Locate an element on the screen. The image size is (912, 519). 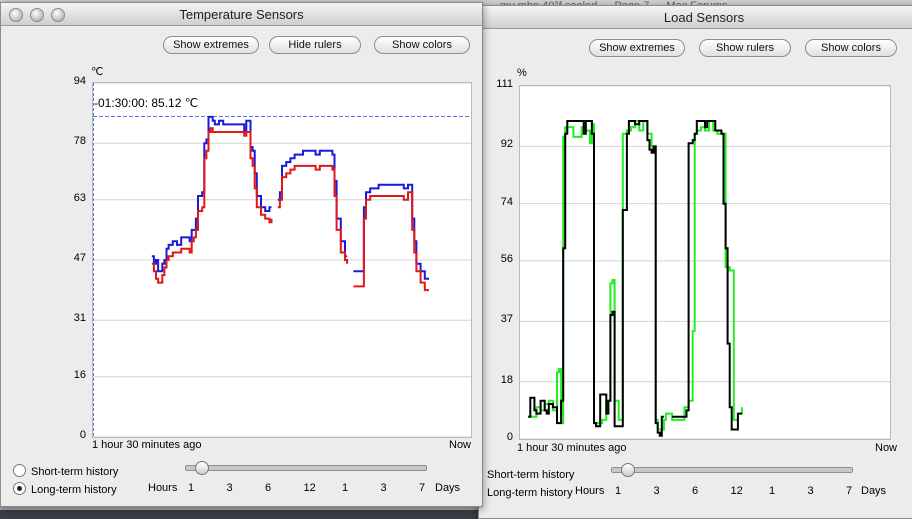
temp-y-tick-label: 78 is located at coordinates (79, 141).